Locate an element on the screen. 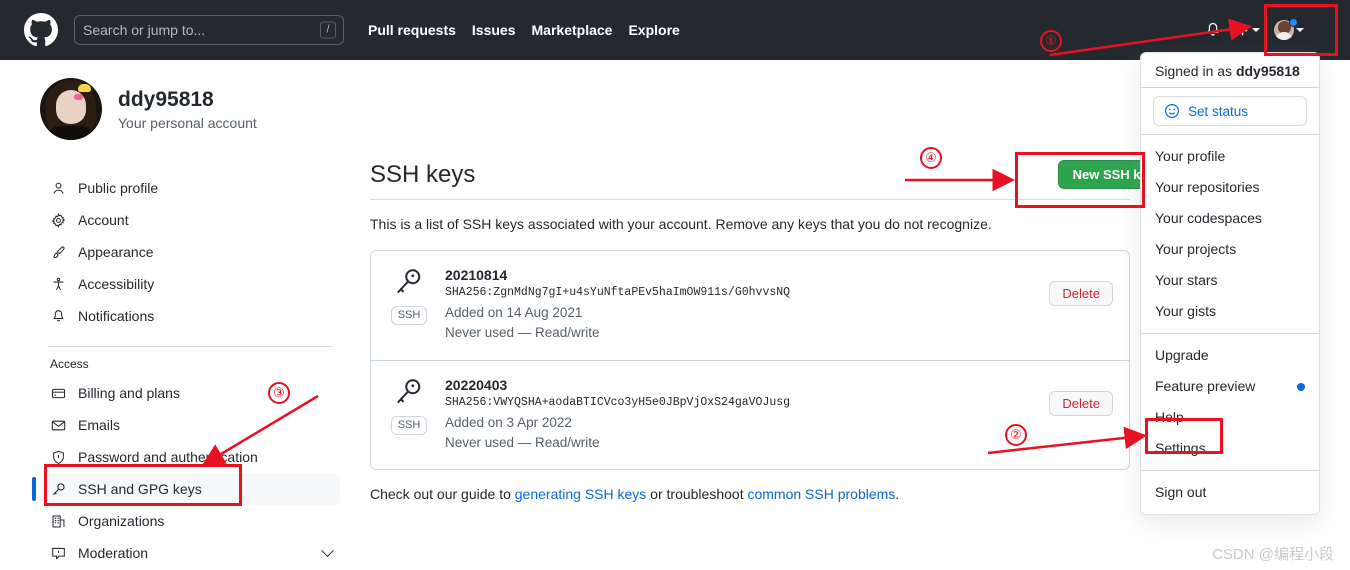  profile-header: ddy95818 Your personal account is located at coordinates (190, 109).